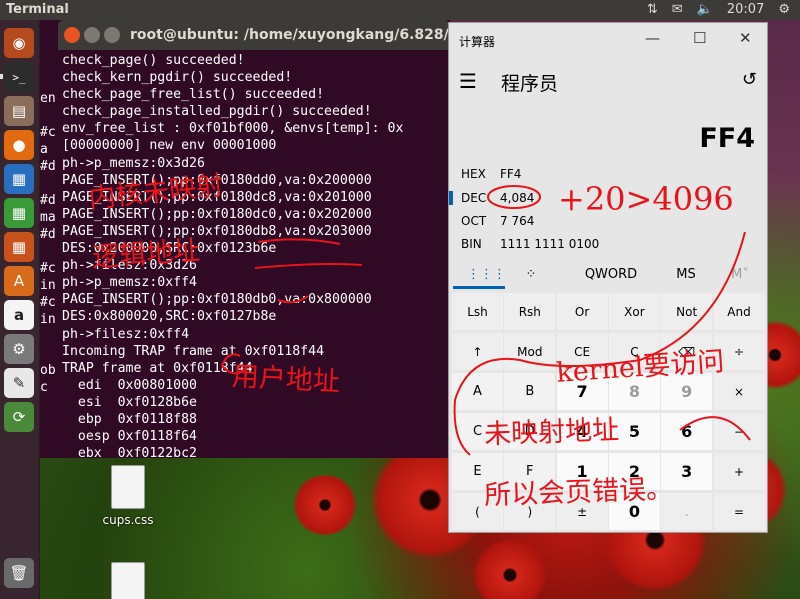  I want to click on key-4-3: 2, so click(634, 471).